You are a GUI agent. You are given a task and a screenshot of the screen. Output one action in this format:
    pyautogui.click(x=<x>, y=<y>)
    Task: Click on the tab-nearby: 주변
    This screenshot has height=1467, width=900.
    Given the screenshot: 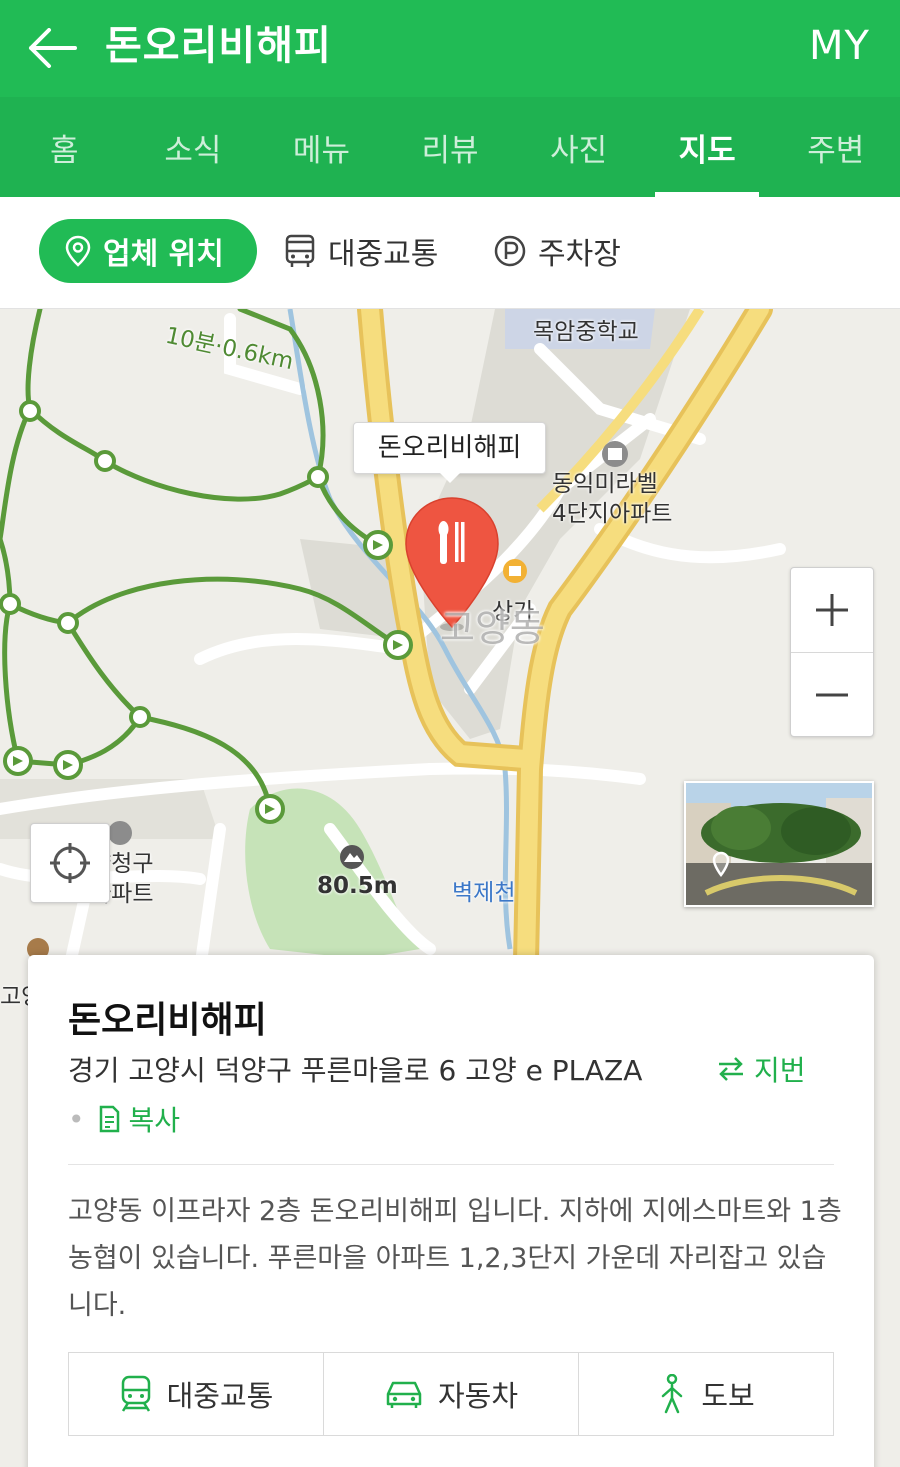 What is the action you would take?
    pyautogui.click(x=835, y=147)
    